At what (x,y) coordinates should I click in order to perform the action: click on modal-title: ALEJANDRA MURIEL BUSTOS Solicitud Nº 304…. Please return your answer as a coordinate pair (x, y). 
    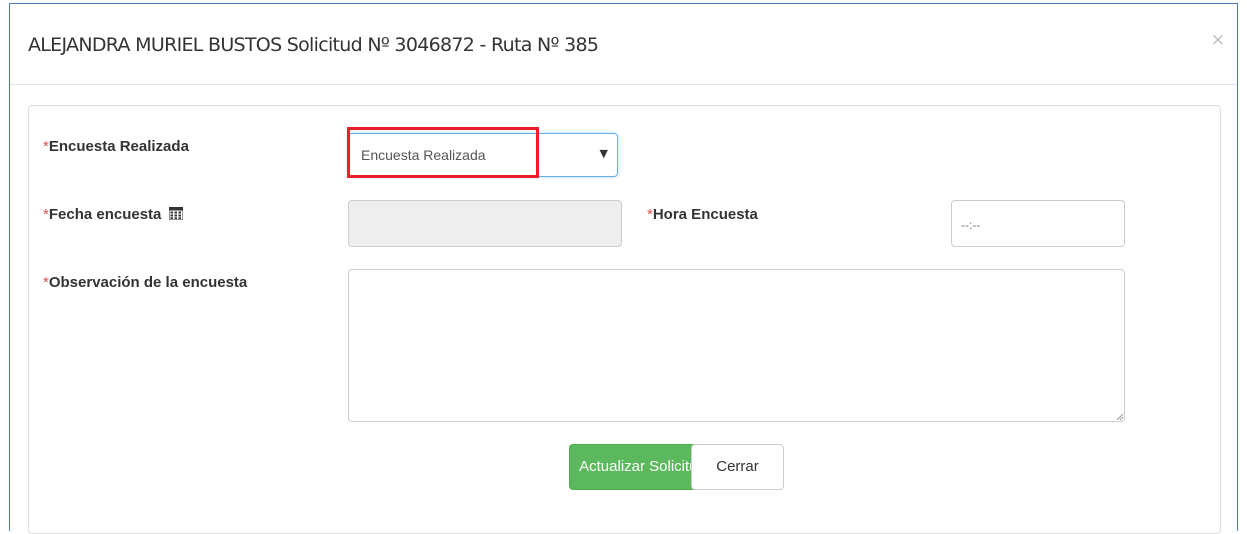
    Looking at the image, I should click on (313, 45).